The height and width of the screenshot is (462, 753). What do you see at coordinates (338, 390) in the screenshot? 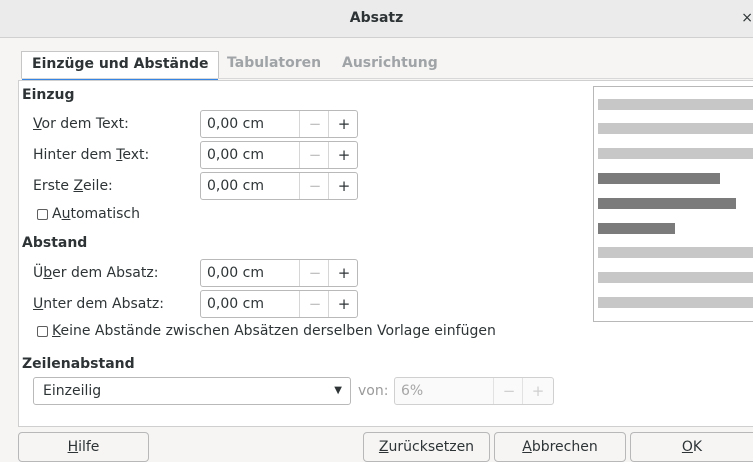
I see `dropdown-arrow-icon: ▼` at bounding box center [338, 390].